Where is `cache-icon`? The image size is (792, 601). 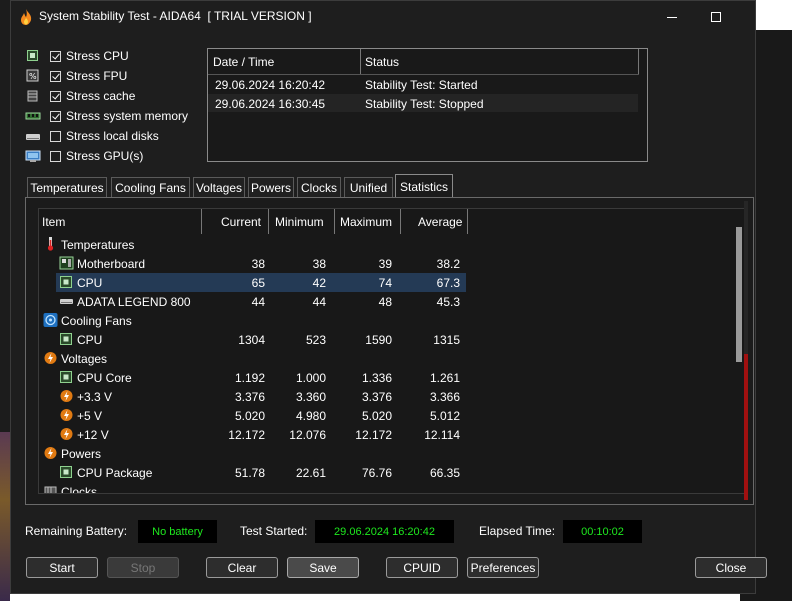
cache-icon is located at coordinates (33, 96).